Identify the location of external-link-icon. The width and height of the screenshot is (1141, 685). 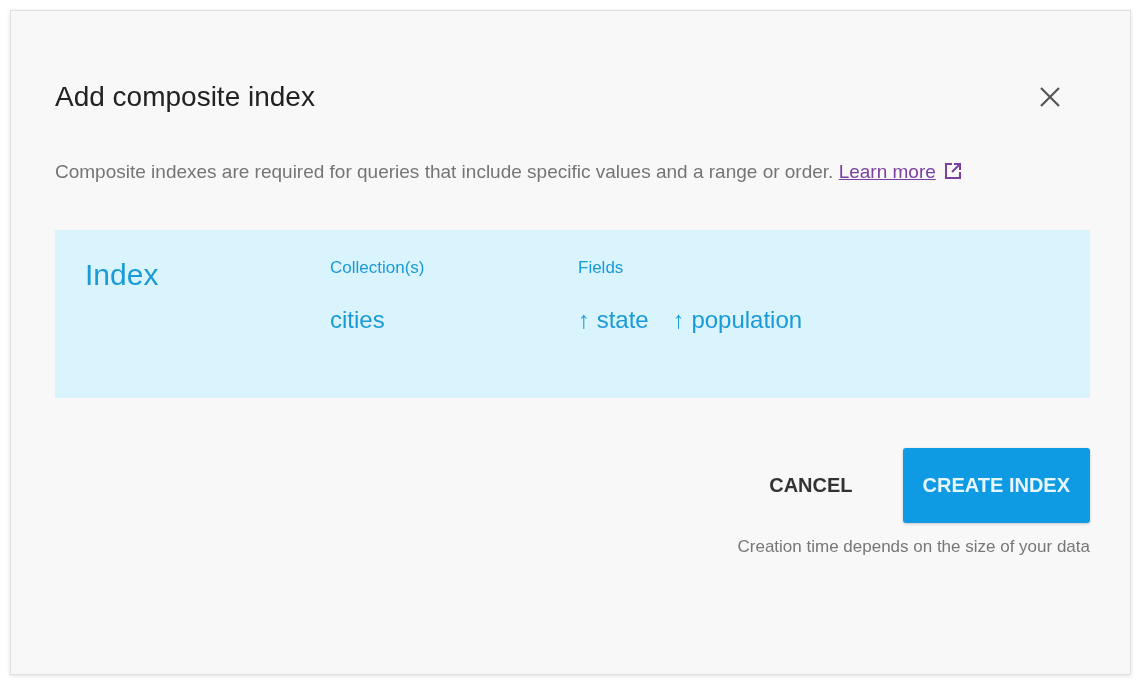
(952, 171).